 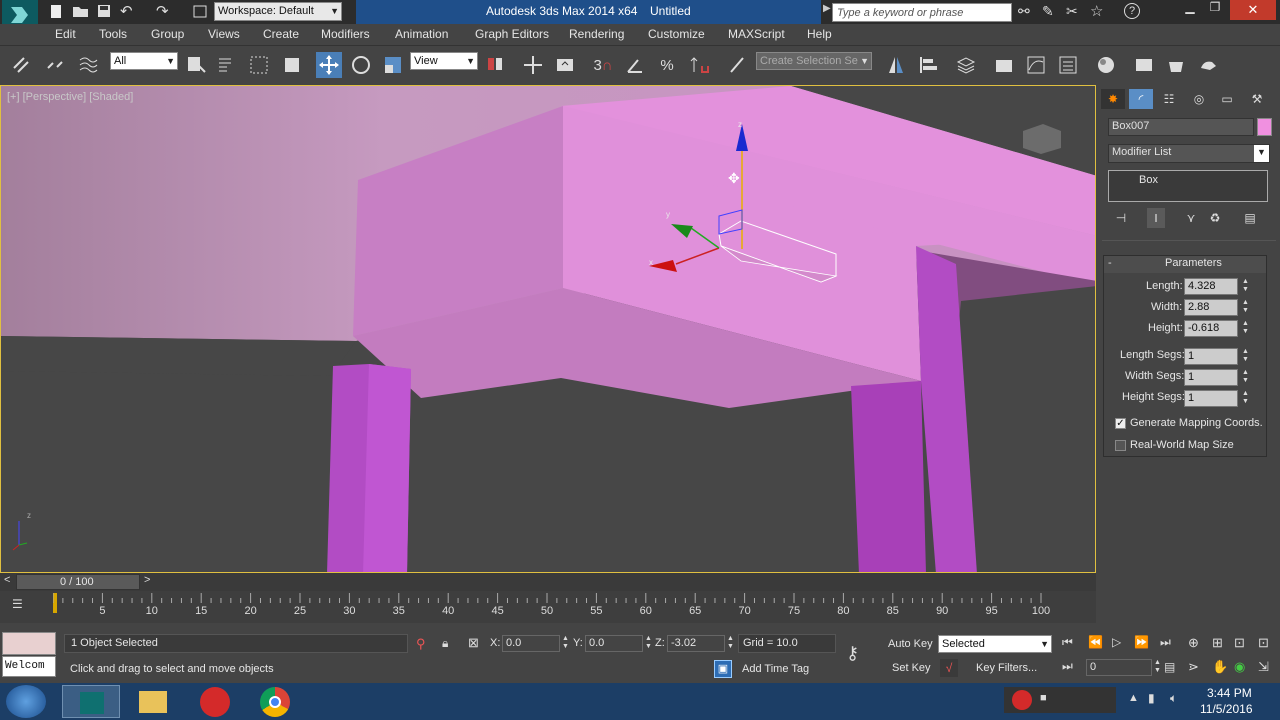 I want to click on selection-lock-icon: 🔒︎, so click(x=445, y=643).